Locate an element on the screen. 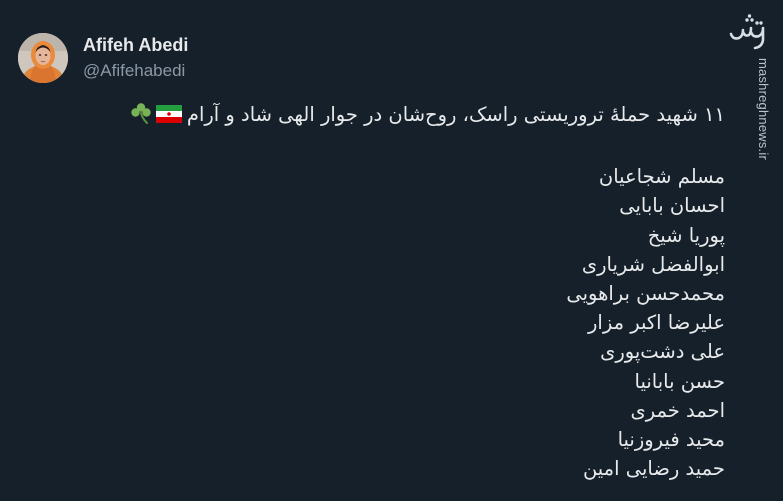 Image resolution: width=783 pixels, height=501 pixels. martyr-name: علی دشت‌پوری is located at coordinates (662, 352).